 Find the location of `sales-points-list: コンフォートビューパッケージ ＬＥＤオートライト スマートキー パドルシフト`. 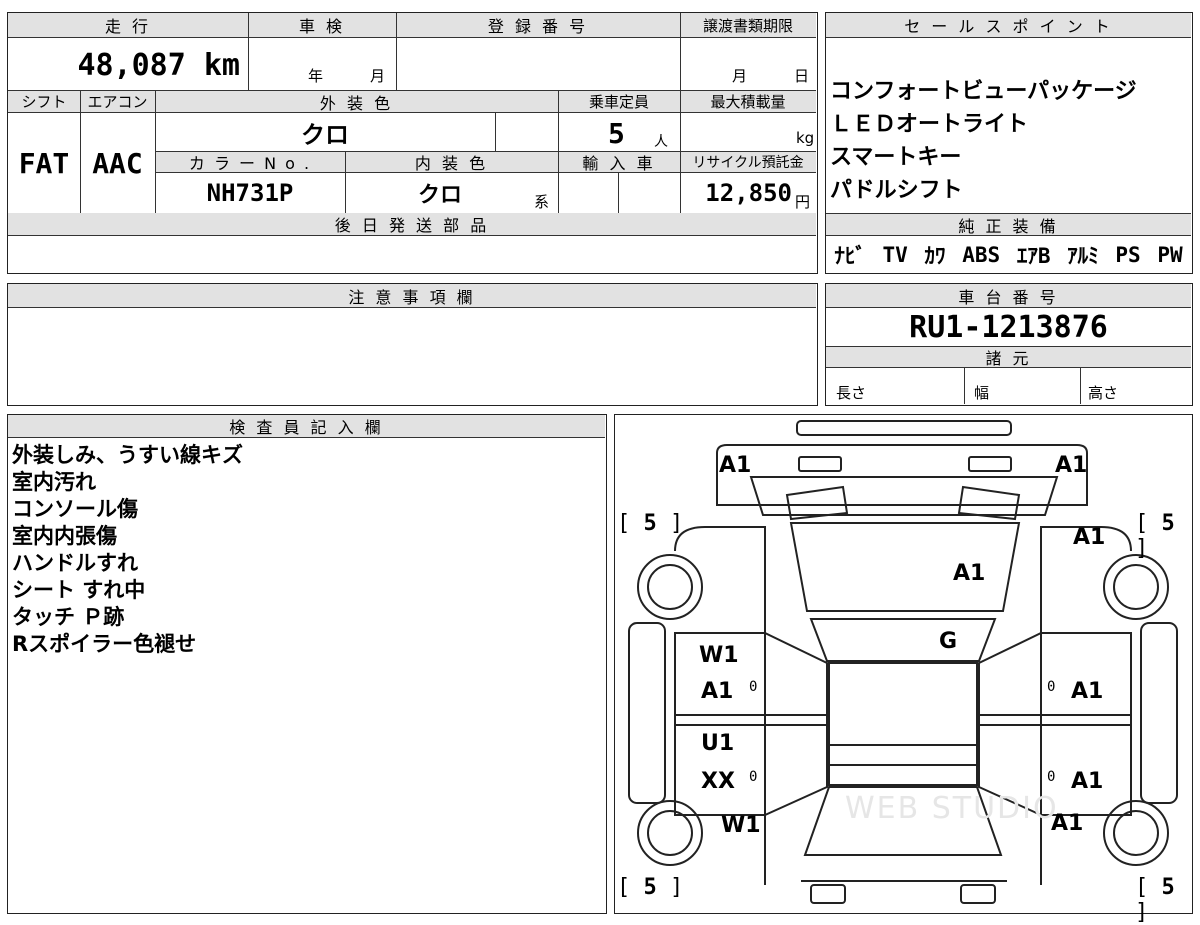

sales-points-list: コンフォートビューパッケージ ＬＥＤオートライト スマートキー パドルシフト is located at coordinates (1010, 141).